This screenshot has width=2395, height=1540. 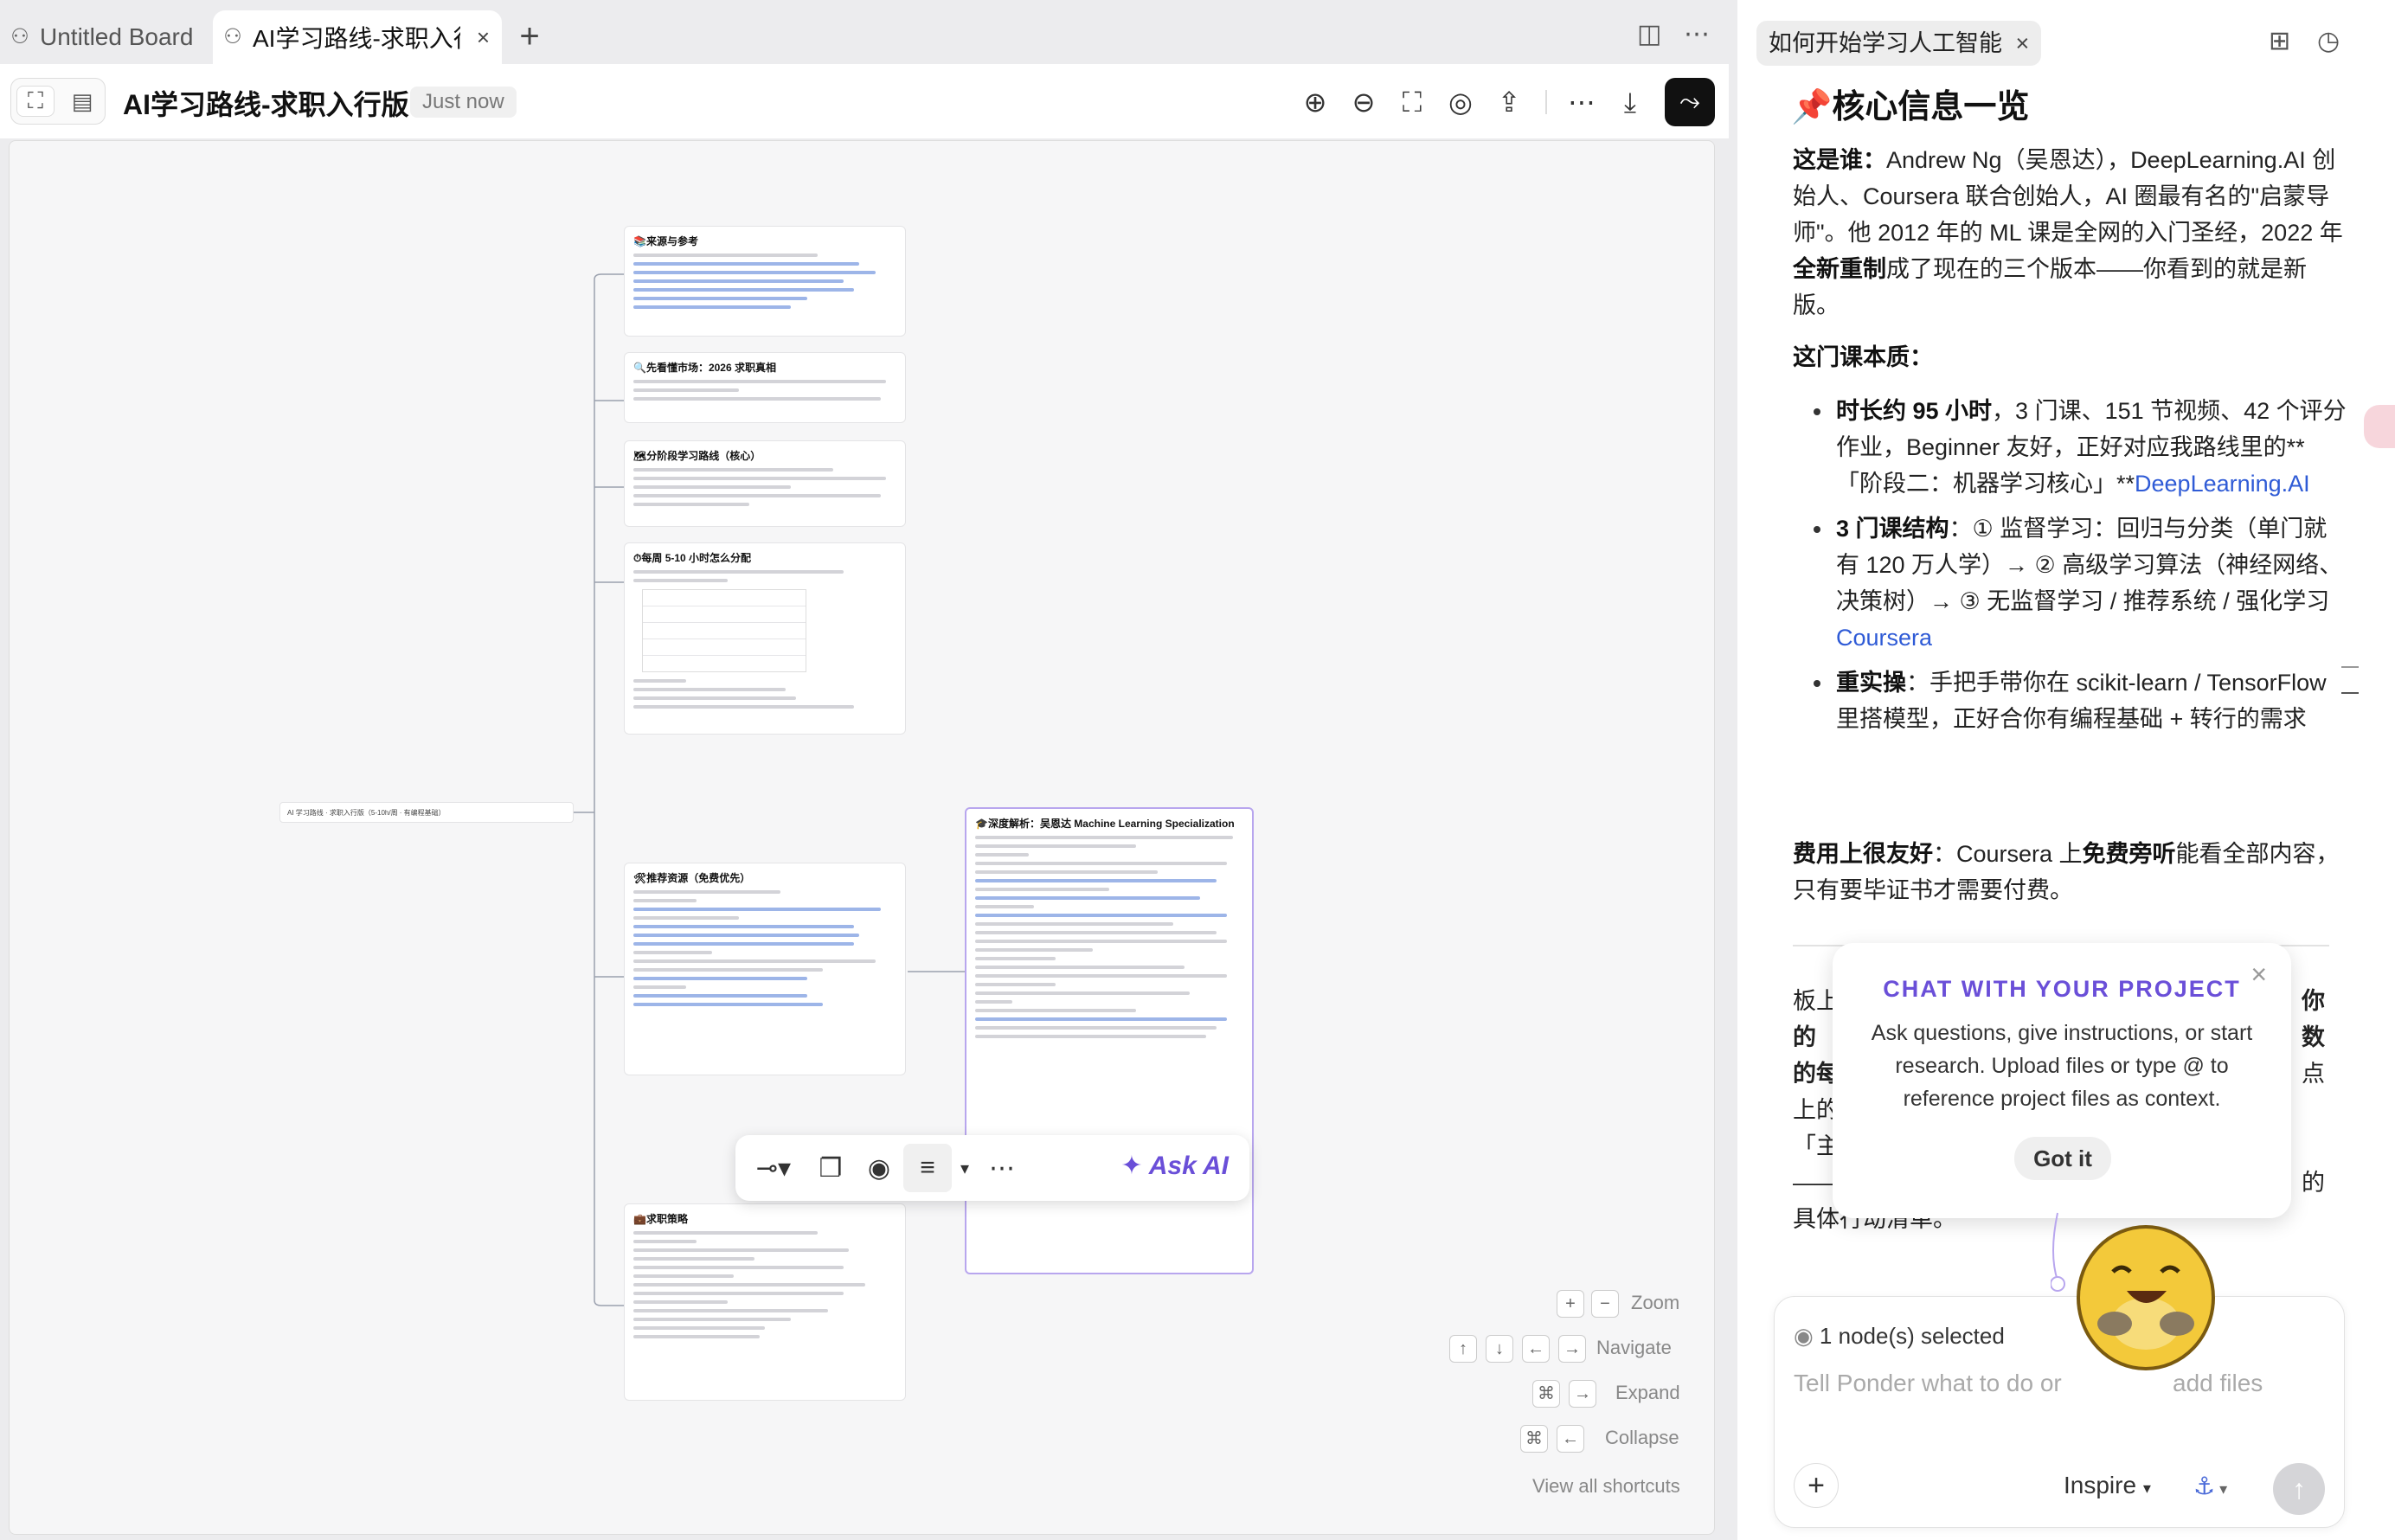 What do you see at coordinates (2279, 41) in the screenshot?
I see `new-chat-icon: ⊞` at bounding box center [2279, 41].